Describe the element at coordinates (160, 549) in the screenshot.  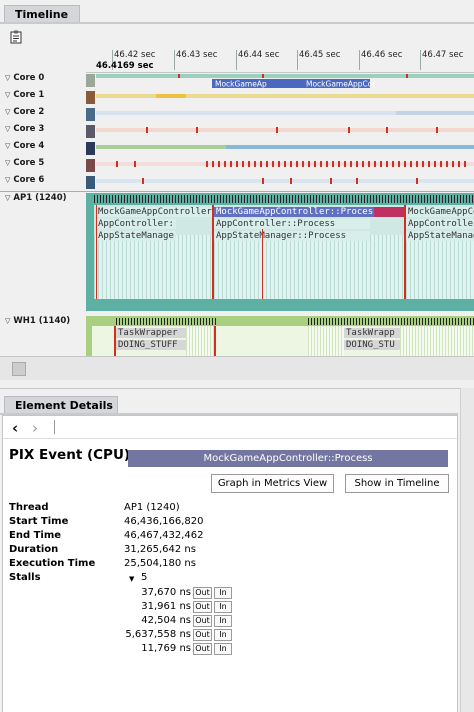
I see `prop-value-duration: 31,265,642 ns` at that location.